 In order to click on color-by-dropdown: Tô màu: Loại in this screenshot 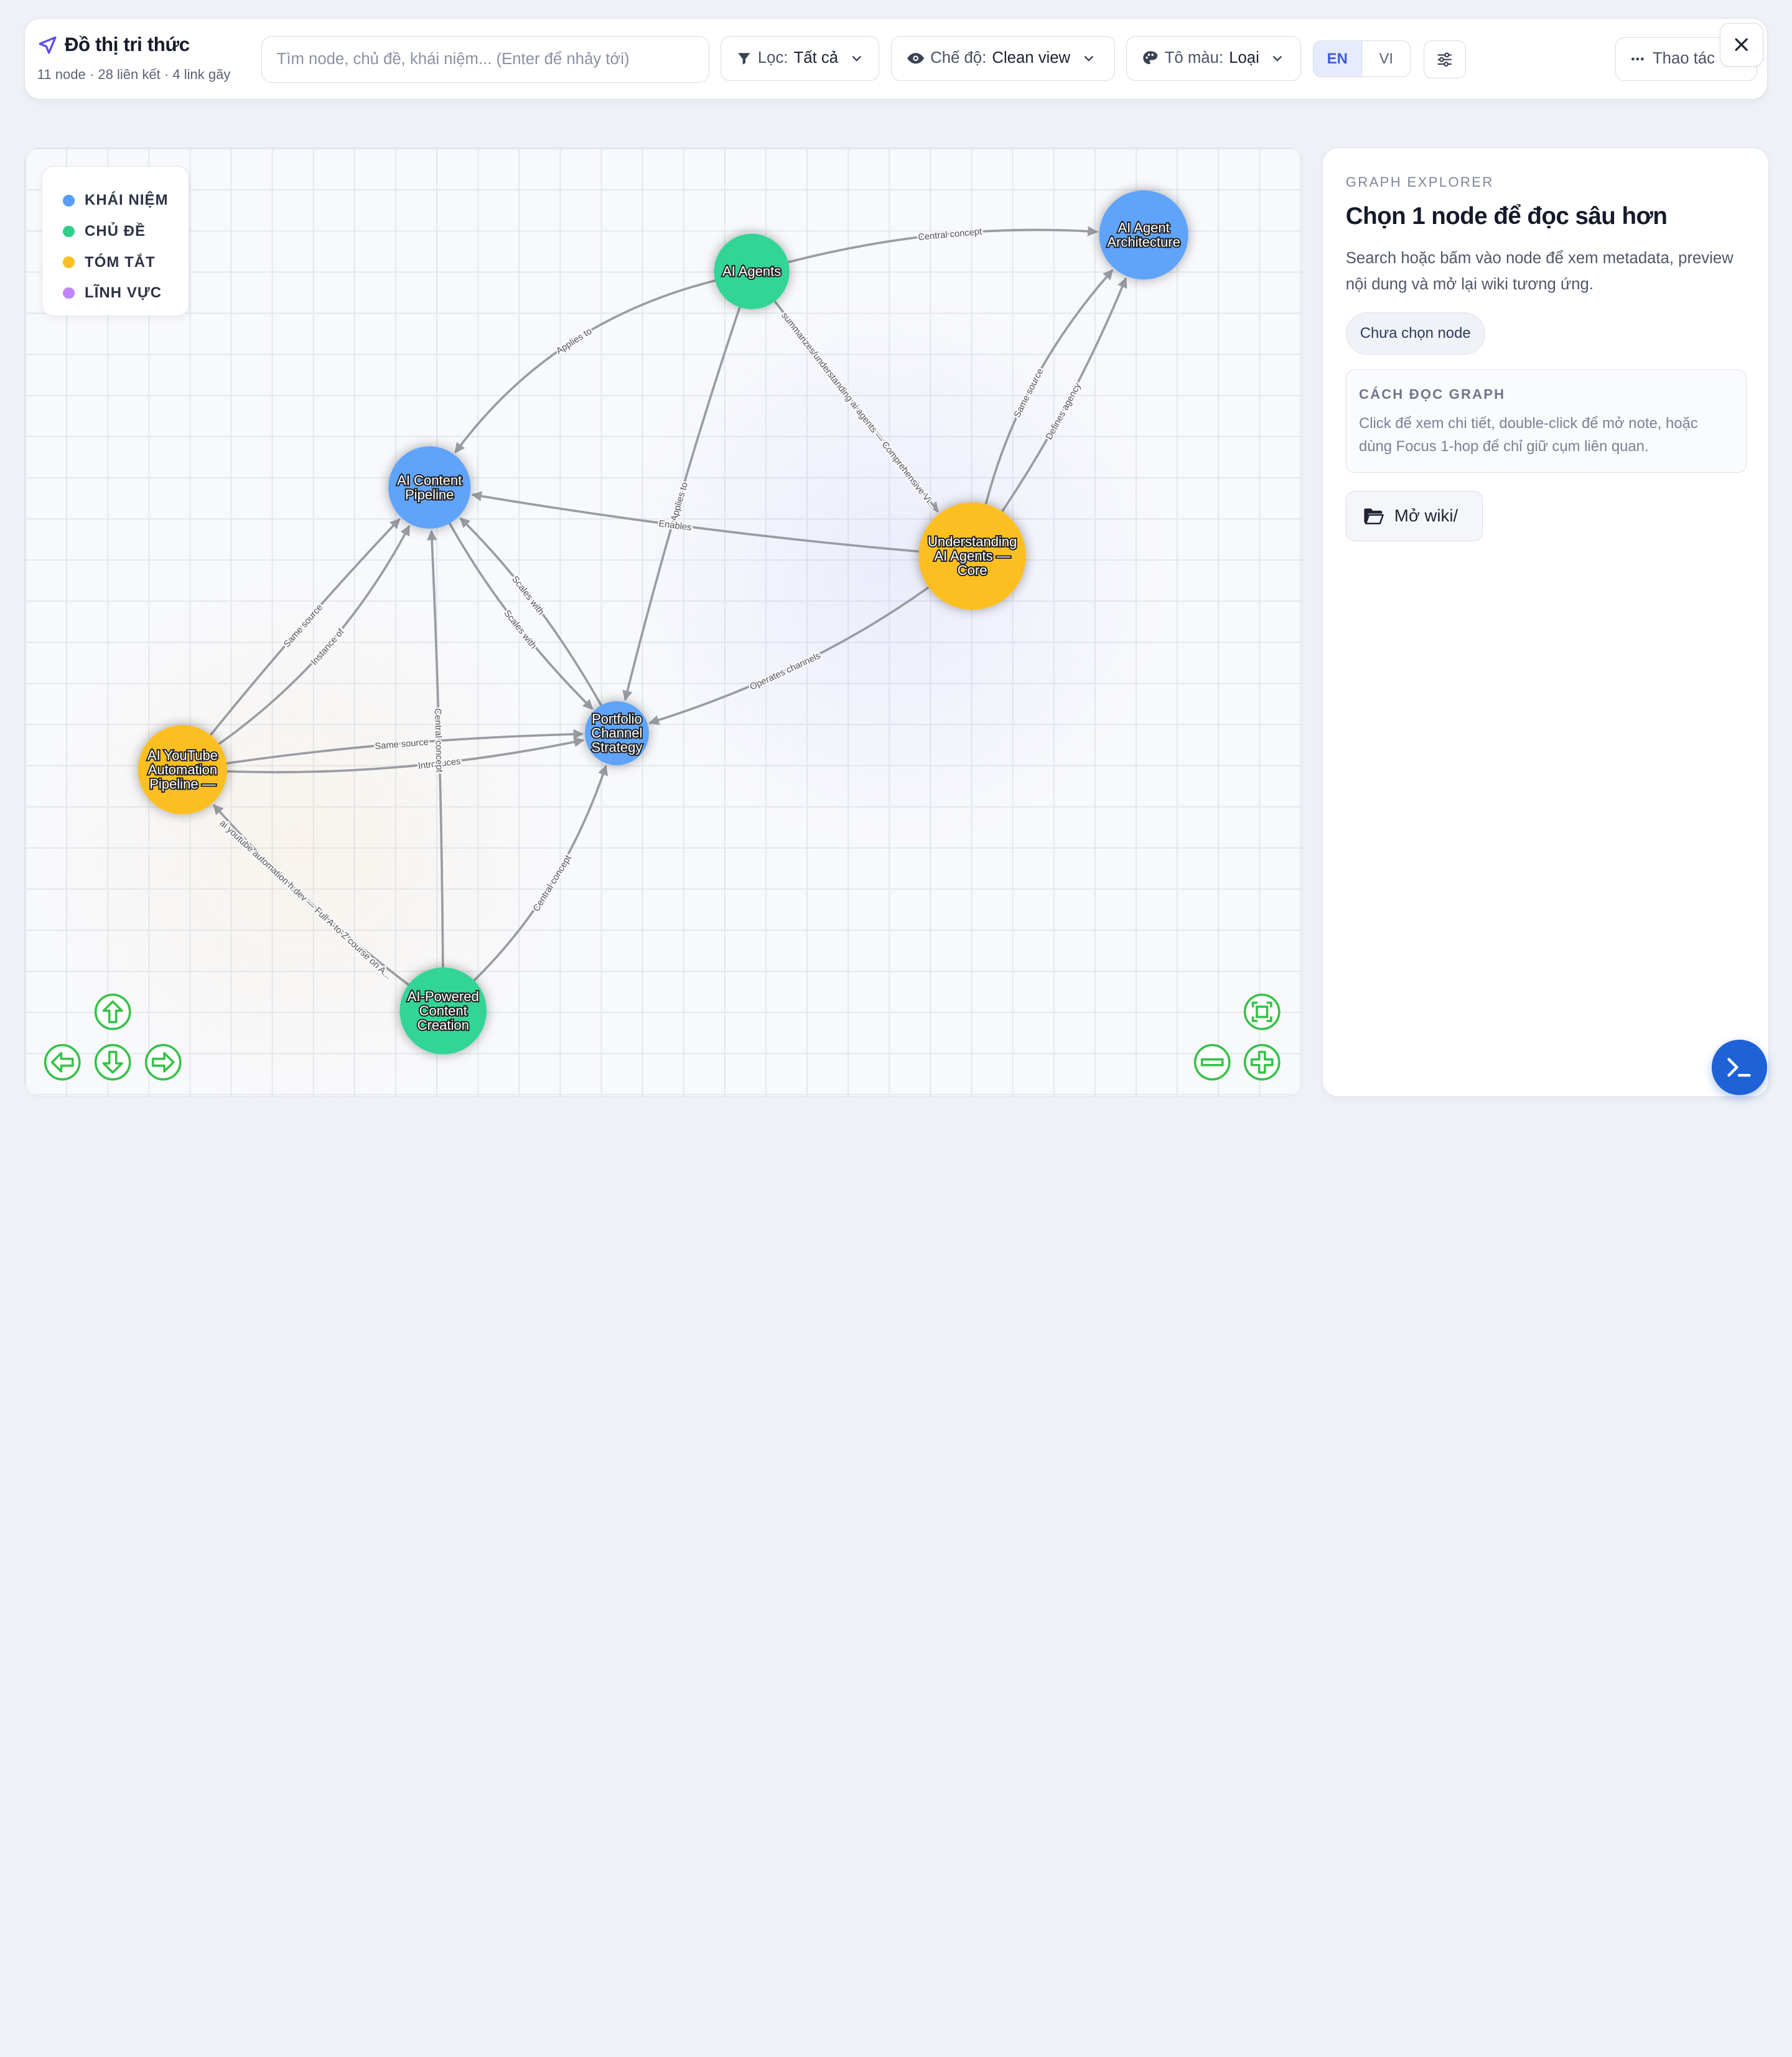, I will do `click(1214, 58)`.